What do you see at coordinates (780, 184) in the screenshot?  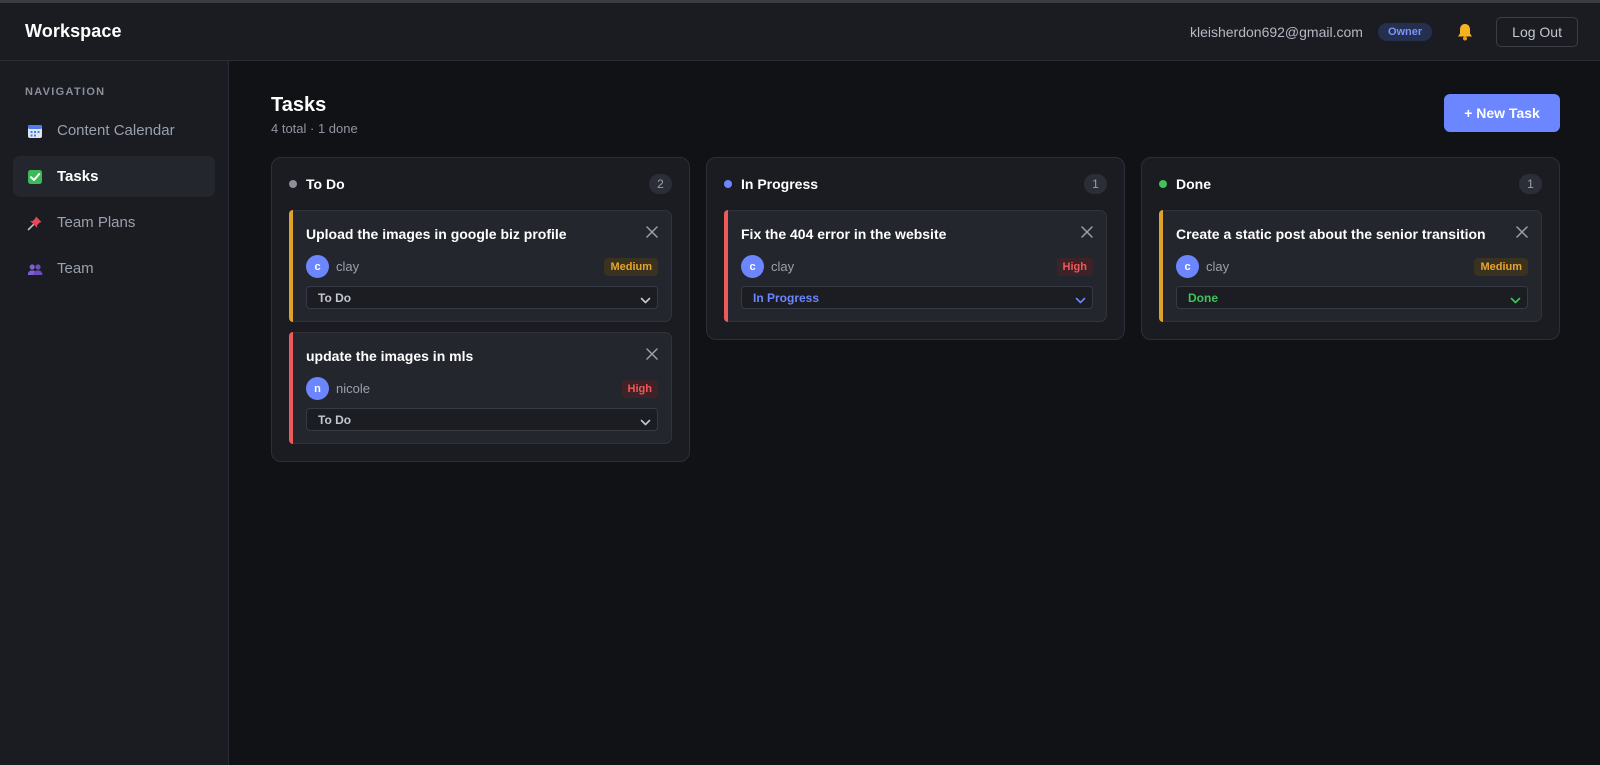 I see `column-title: In Progress` at bounding box center [780, 184].